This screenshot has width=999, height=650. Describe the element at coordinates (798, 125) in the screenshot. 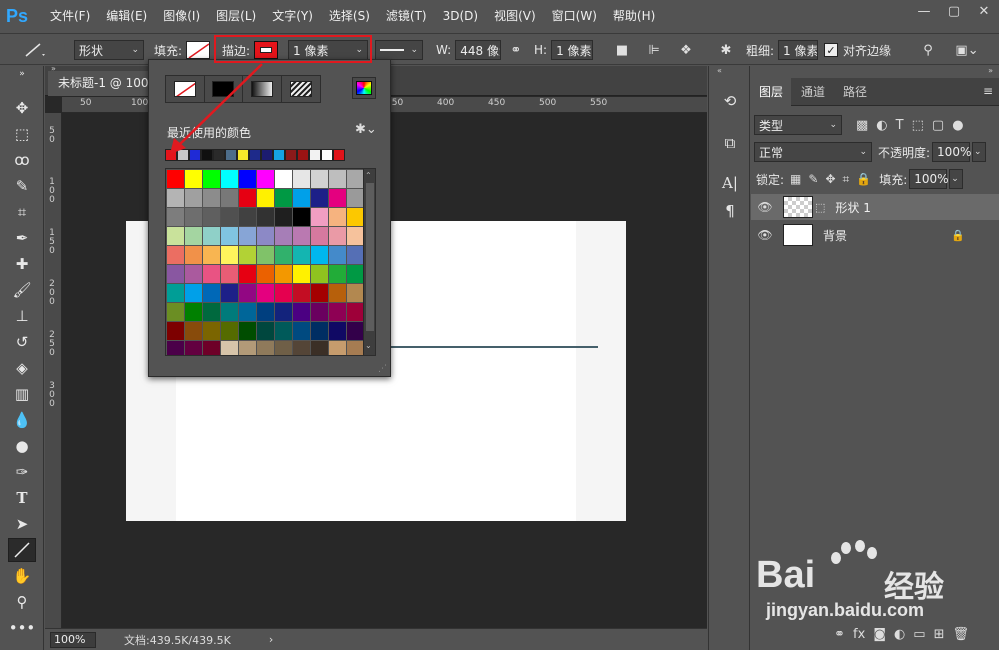

I see `layer-filter-select: 类型 ⌄` at that location.